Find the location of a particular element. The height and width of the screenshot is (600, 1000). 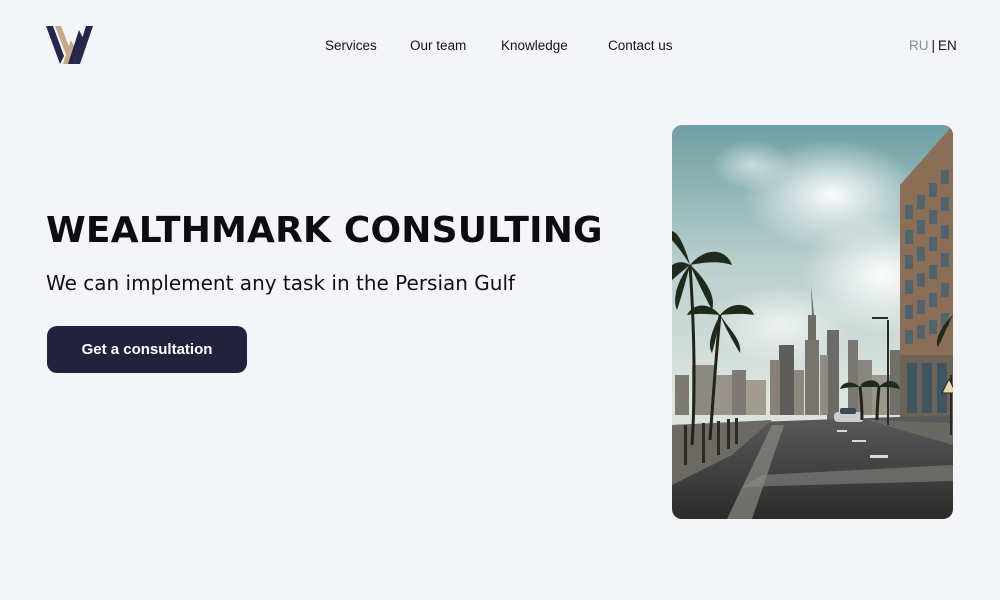

nav-item-contact-us: Contact us is located at coordinates (640, 45).